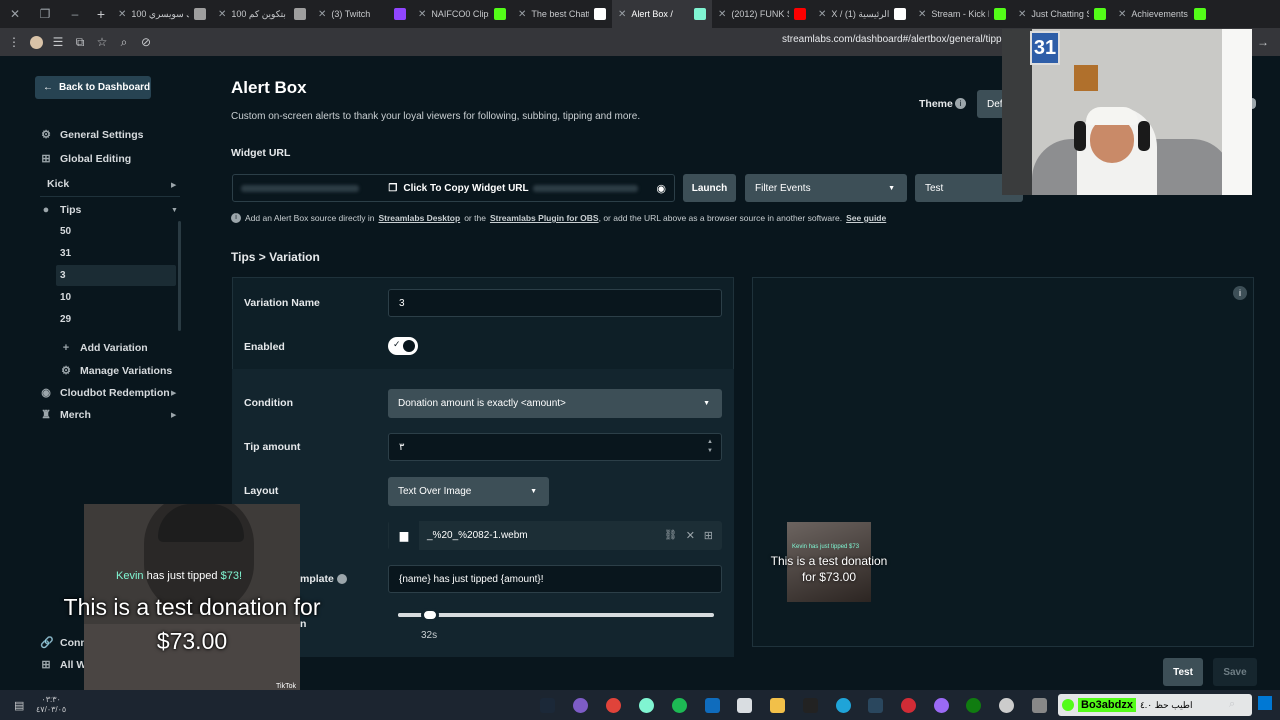 The height and width of the screenshot is (720, 1280). Describe the element at coordinates (962, 14) in the screenshot. I see `browser-tab: ✕ Stream - Kick D` at that location.